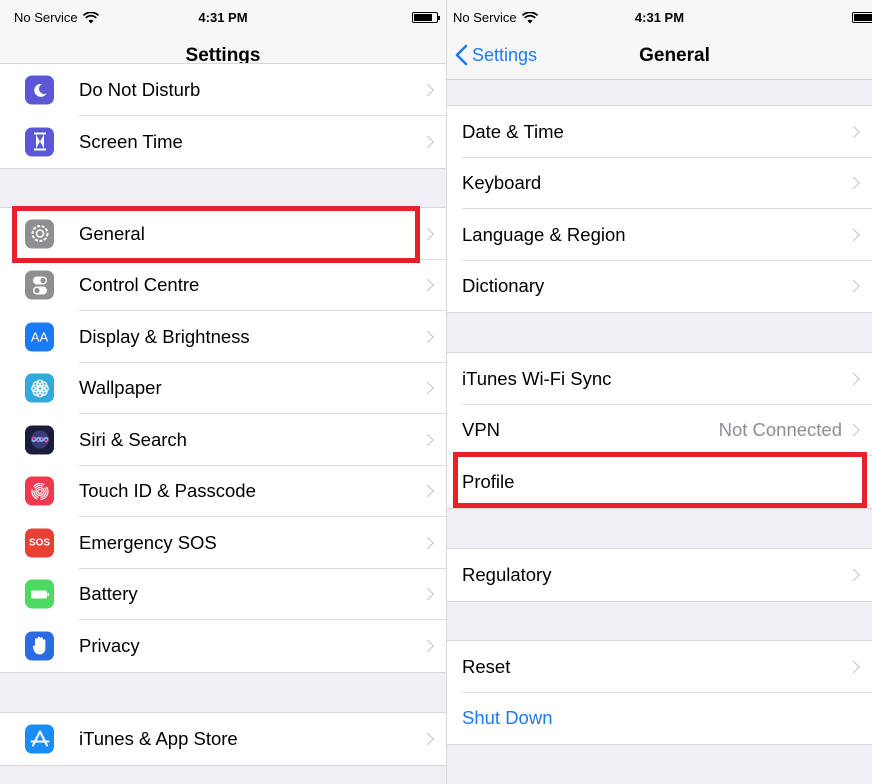  I want to click on general-item-date-time: Date & Time, so click(659, 132).